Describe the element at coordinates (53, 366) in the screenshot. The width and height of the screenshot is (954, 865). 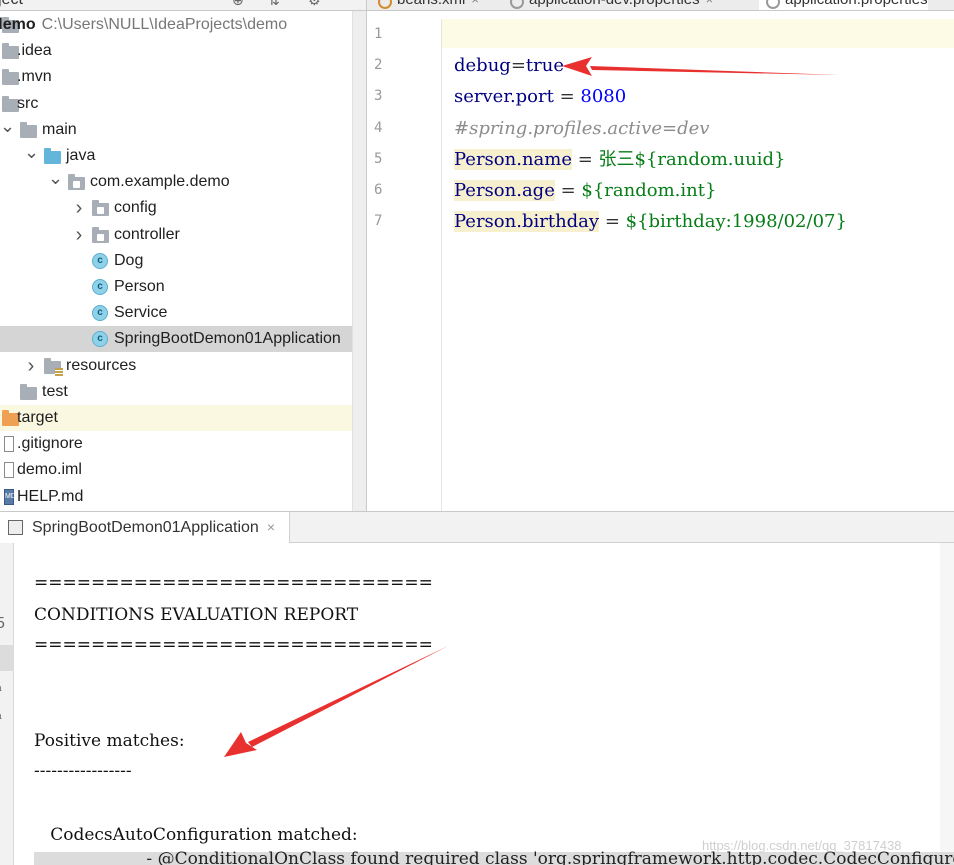
I see `resources-folder-icon` at that location.